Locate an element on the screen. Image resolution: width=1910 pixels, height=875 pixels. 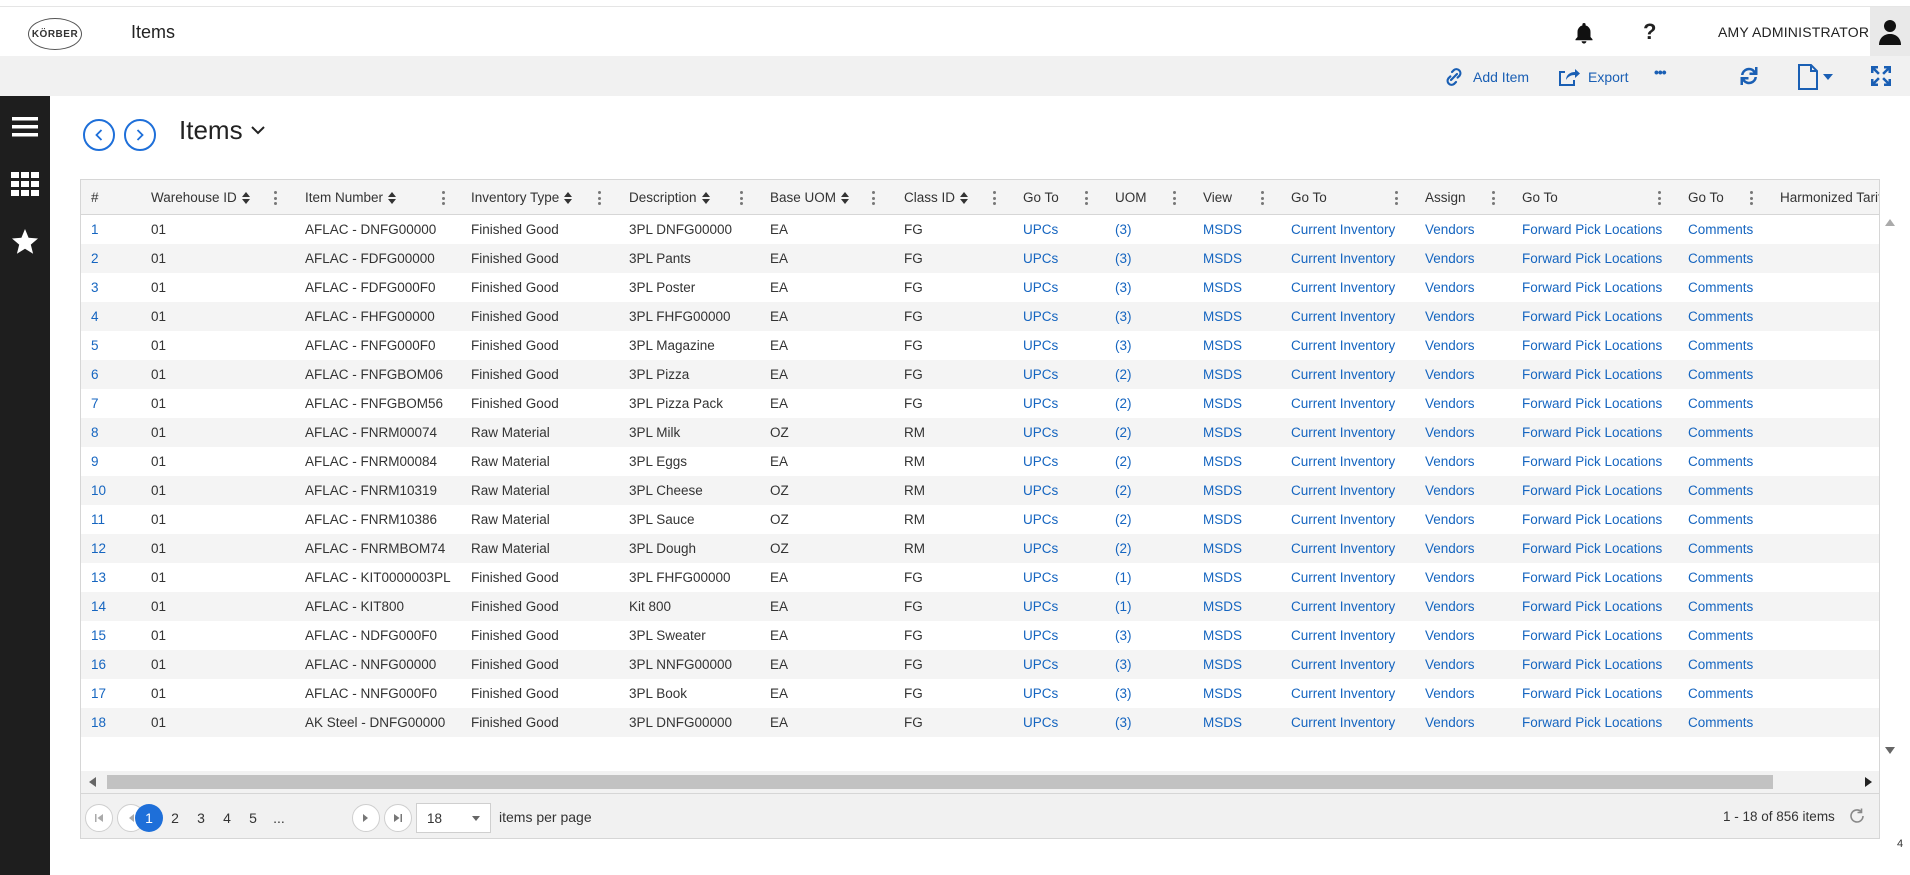
page-number-button: 1 is located at coordinates (149, 818).